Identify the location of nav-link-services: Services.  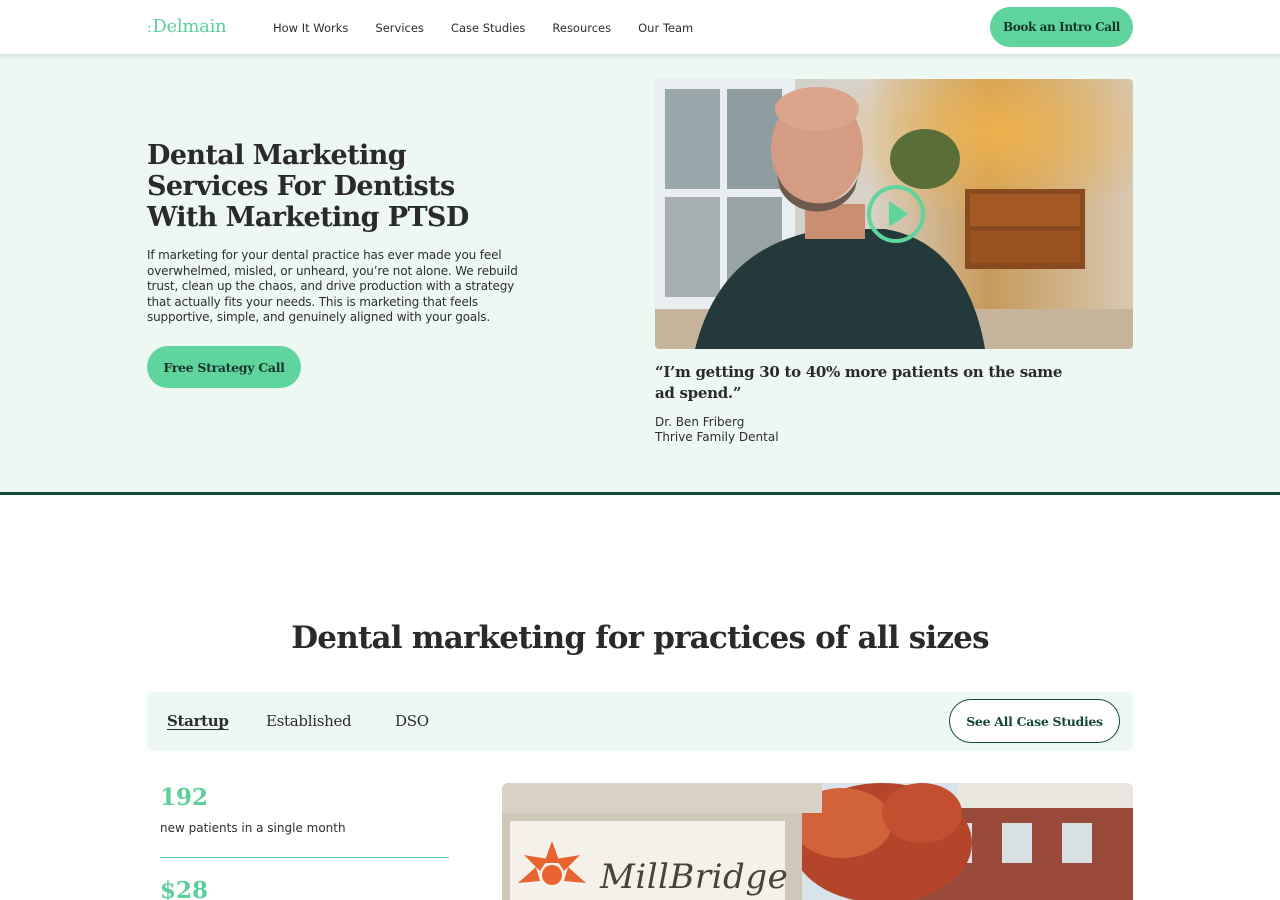
(399, 28).